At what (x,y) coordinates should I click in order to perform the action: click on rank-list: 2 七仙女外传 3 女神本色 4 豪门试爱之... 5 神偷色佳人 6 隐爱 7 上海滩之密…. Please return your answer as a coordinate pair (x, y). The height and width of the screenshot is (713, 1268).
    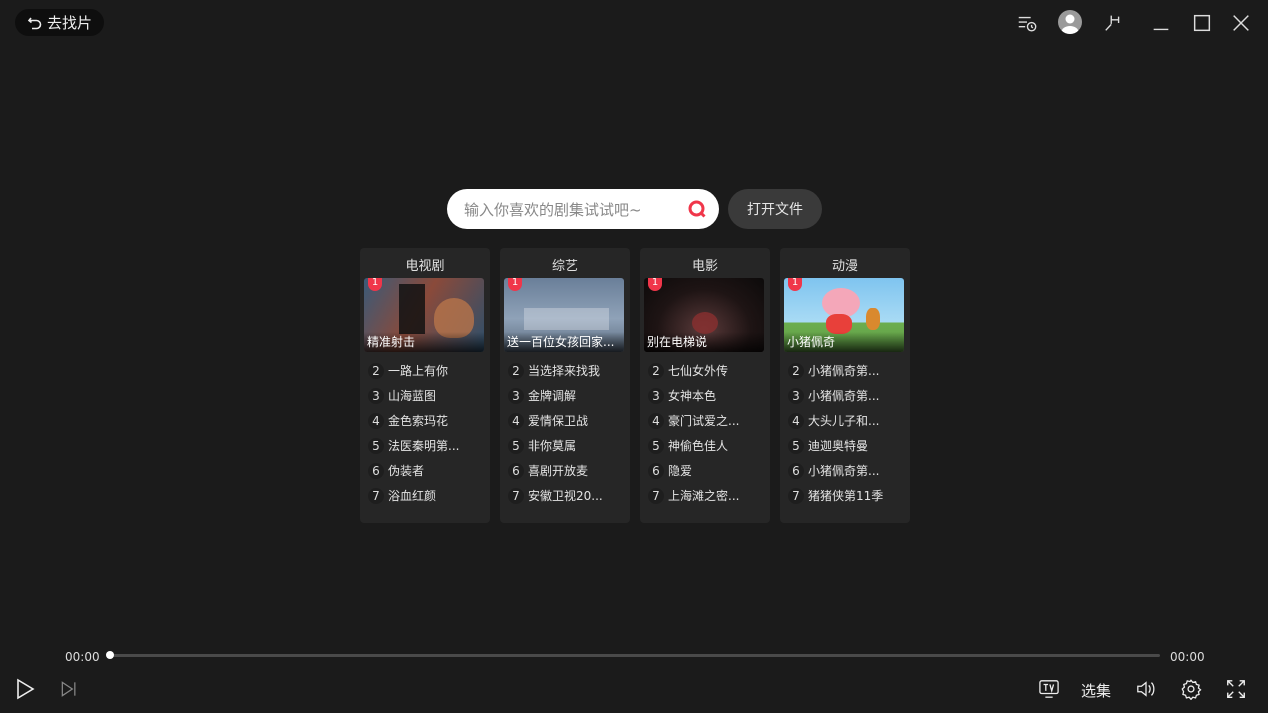
    Looking at the image, I should click on (708, 433).